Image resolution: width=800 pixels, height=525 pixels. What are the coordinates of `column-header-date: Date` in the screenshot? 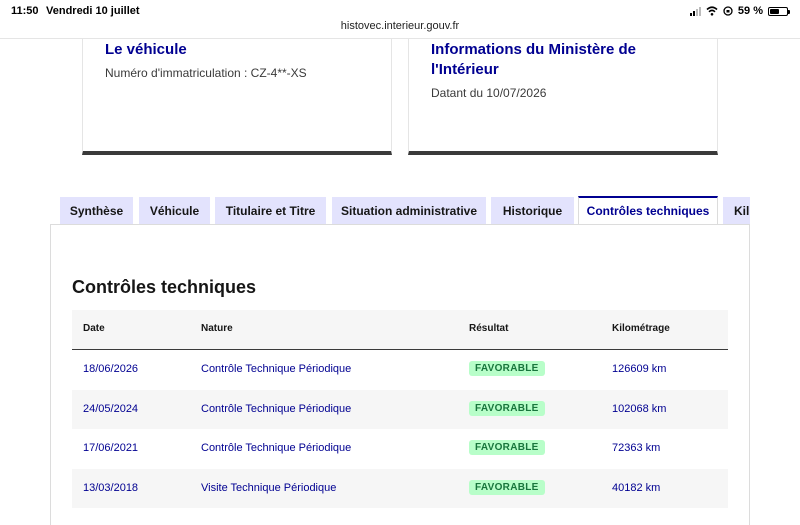 It's located at (94, 328).